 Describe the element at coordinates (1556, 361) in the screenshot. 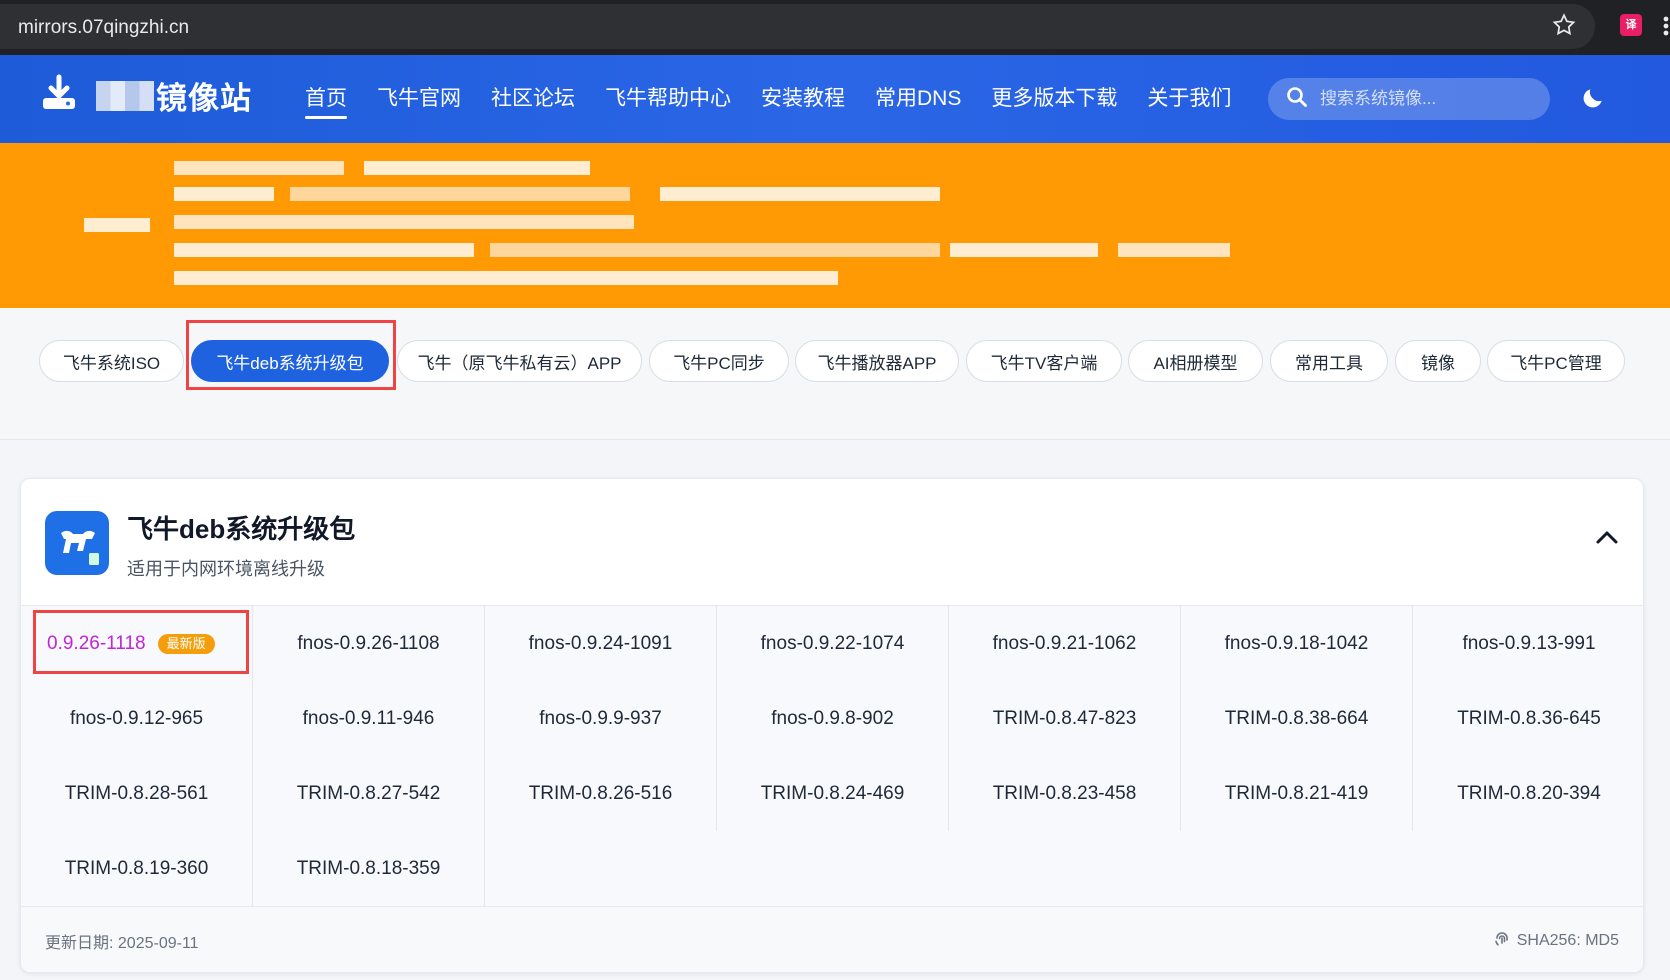

I see `tab-pc-manager: 飞牛PC管理` at that location.